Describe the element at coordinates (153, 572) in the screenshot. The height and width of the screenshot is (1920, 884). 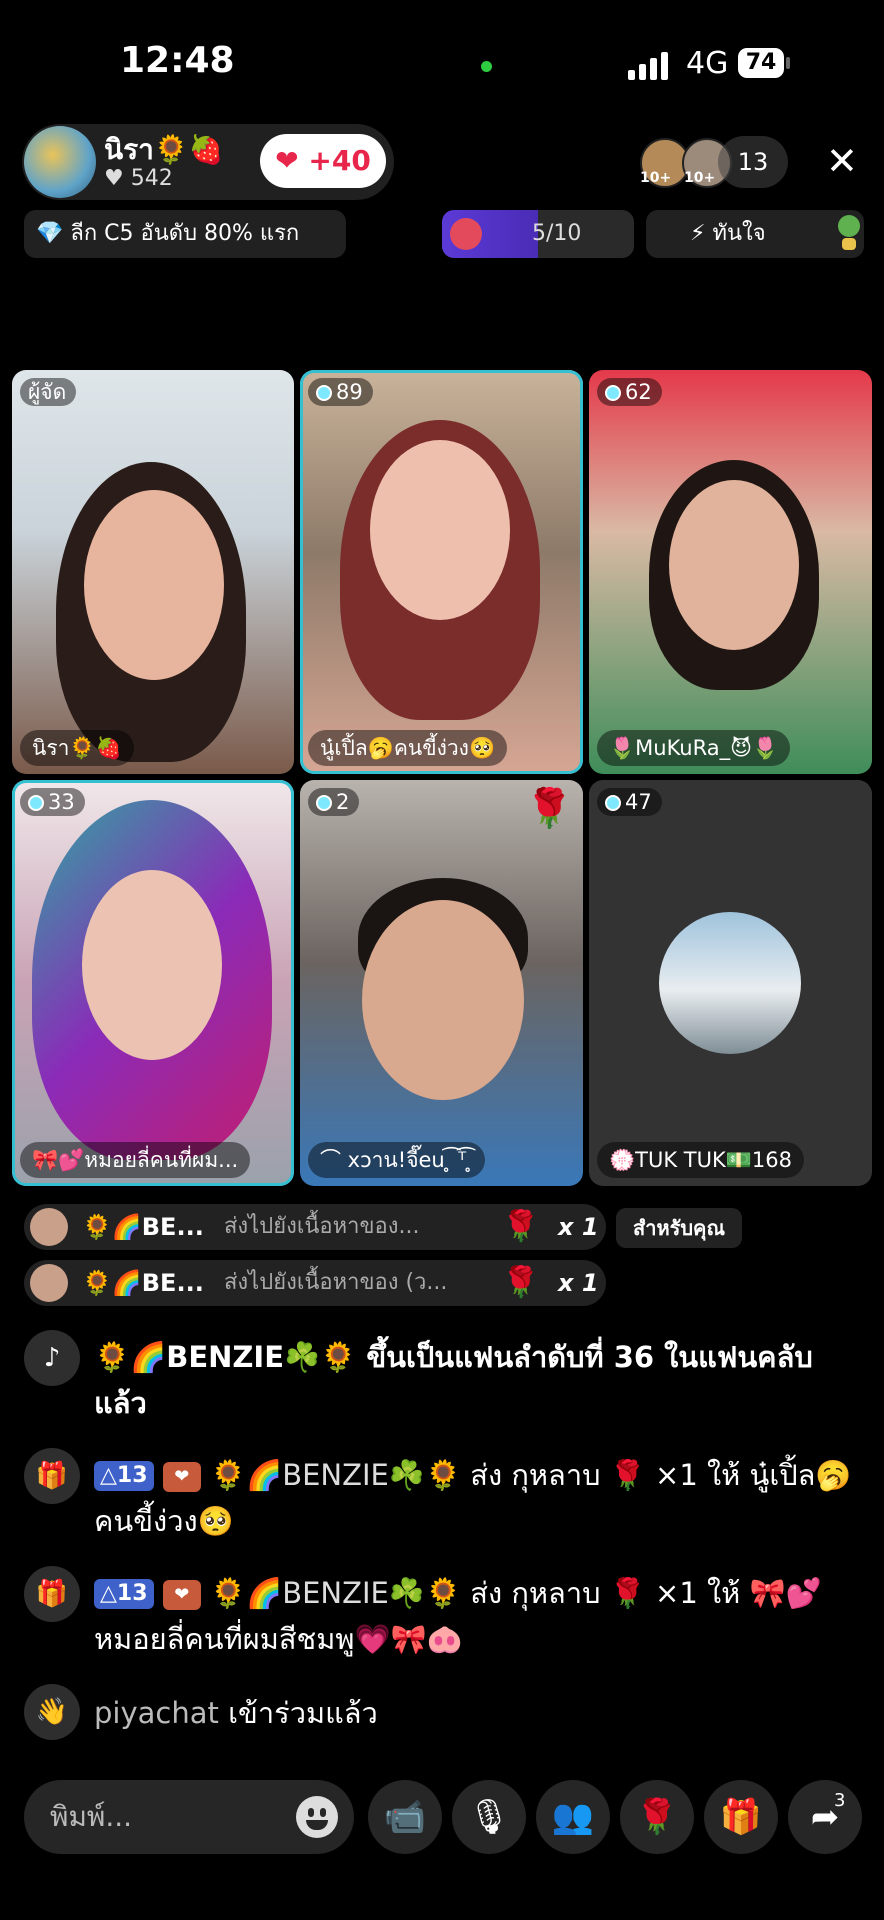
I see `video-tile-host: ผู้จัด นิรา🌻🍓` at that location.